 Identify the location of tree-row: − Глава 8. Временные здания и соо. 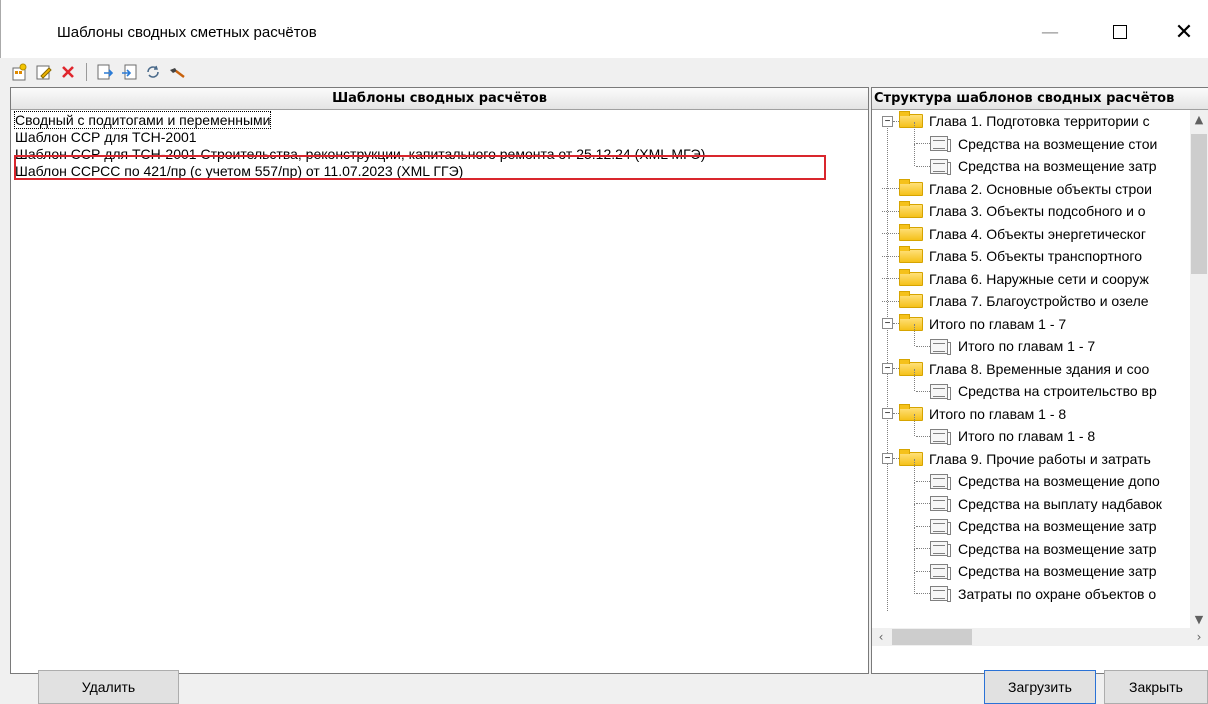
(1015, 369).